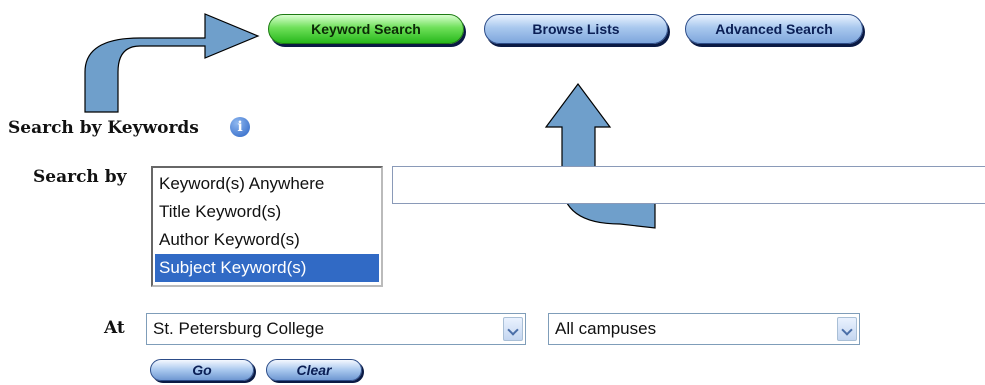 The image size is (985, 385). What do you see at coordinates (606, 328) in the screenshot?
I see `campus-select-value: All campuses` at bounding box center [606, 328].